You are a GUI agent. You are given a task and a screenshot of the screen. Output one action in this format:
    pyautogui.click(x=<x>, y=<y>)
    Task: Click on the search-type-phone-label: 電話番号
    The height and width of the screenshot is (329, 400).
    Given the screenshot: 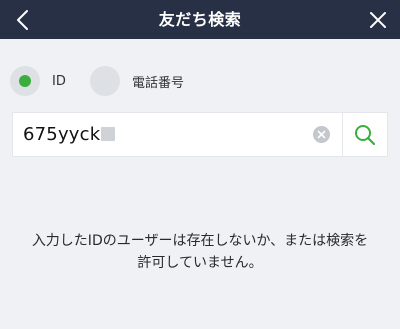 What is the action you would take?
    pyautogui.click(x=158, y=83)
    